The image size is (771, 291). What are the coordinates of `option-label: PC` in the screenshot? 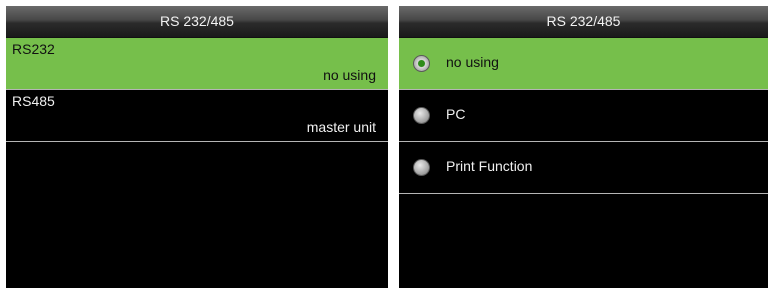 It's located at (456, 114).